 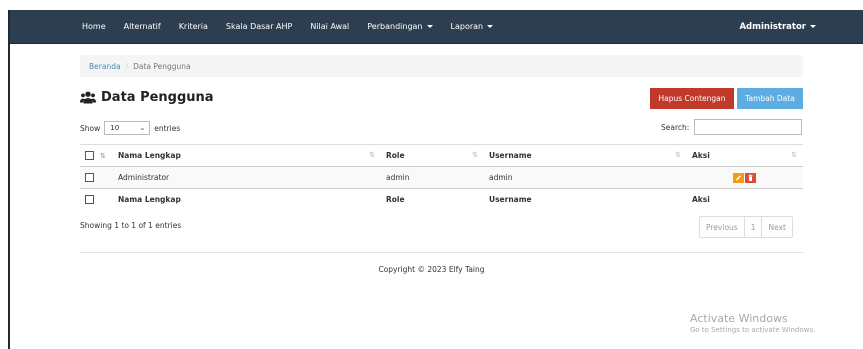 I want to click on footer-checkbox, so click(x=89, y=200).